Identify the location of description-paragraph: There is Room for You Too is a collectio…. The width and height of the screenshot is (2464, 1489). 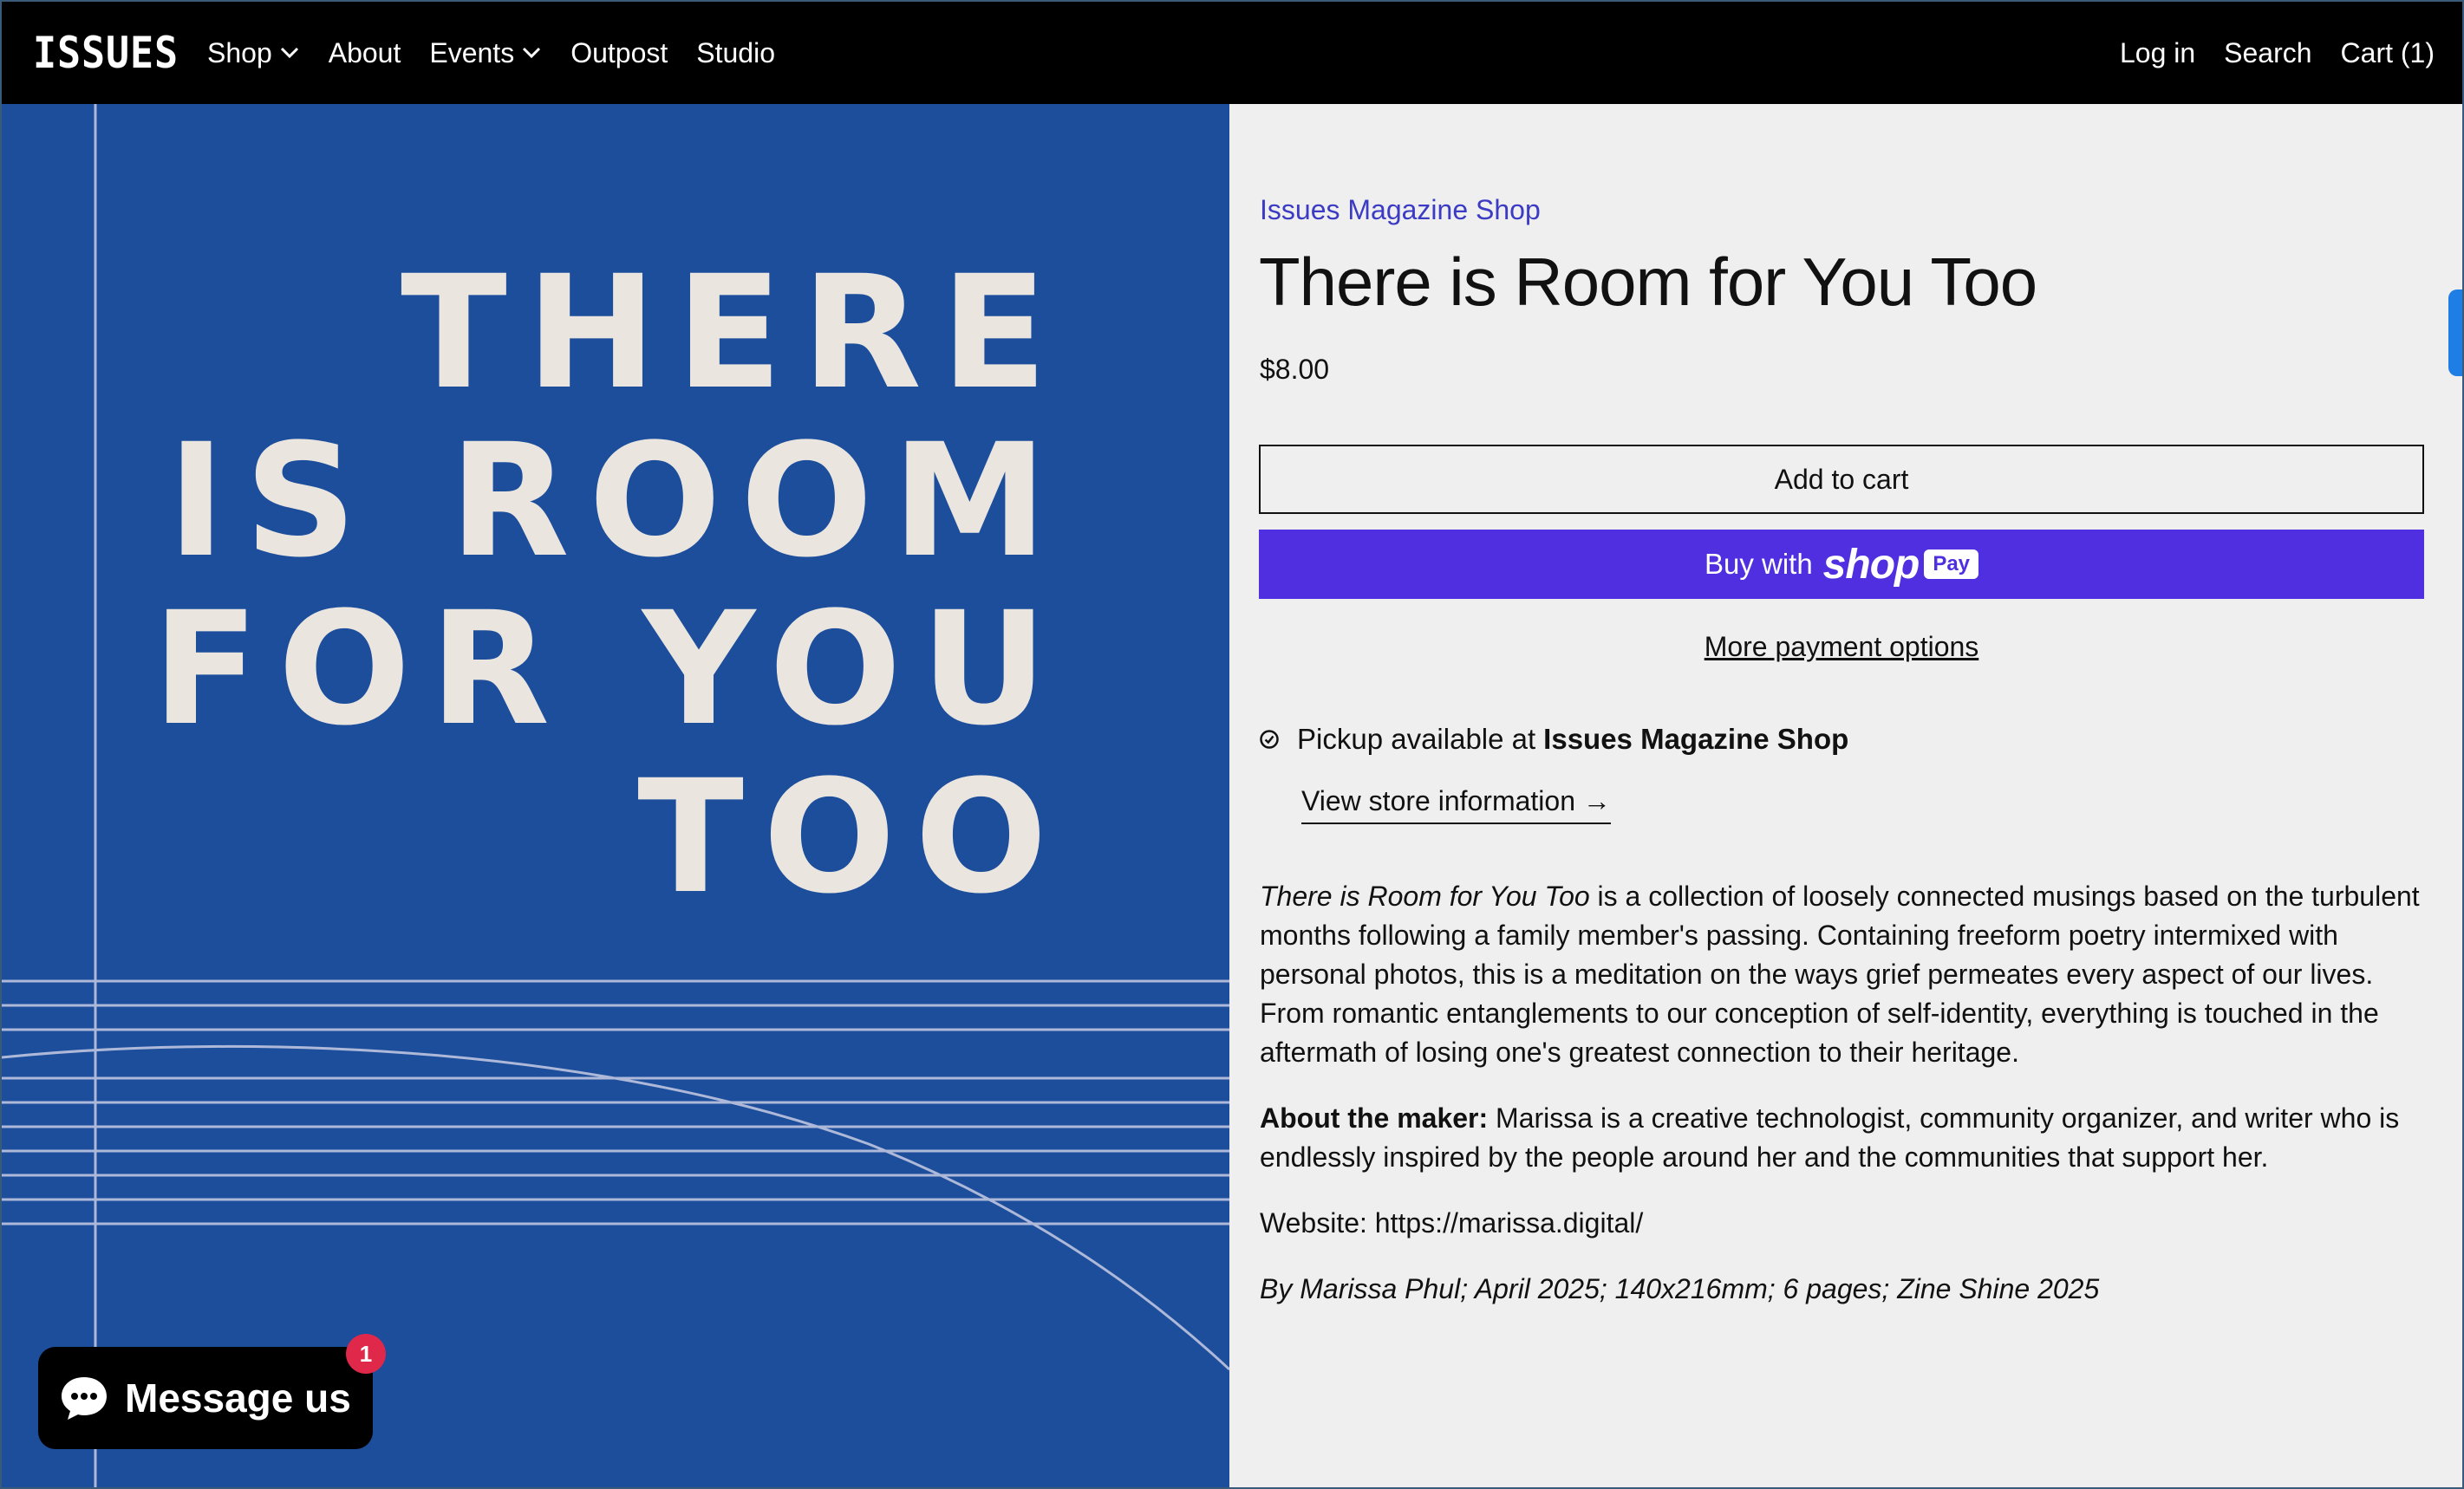
(1849, 975).